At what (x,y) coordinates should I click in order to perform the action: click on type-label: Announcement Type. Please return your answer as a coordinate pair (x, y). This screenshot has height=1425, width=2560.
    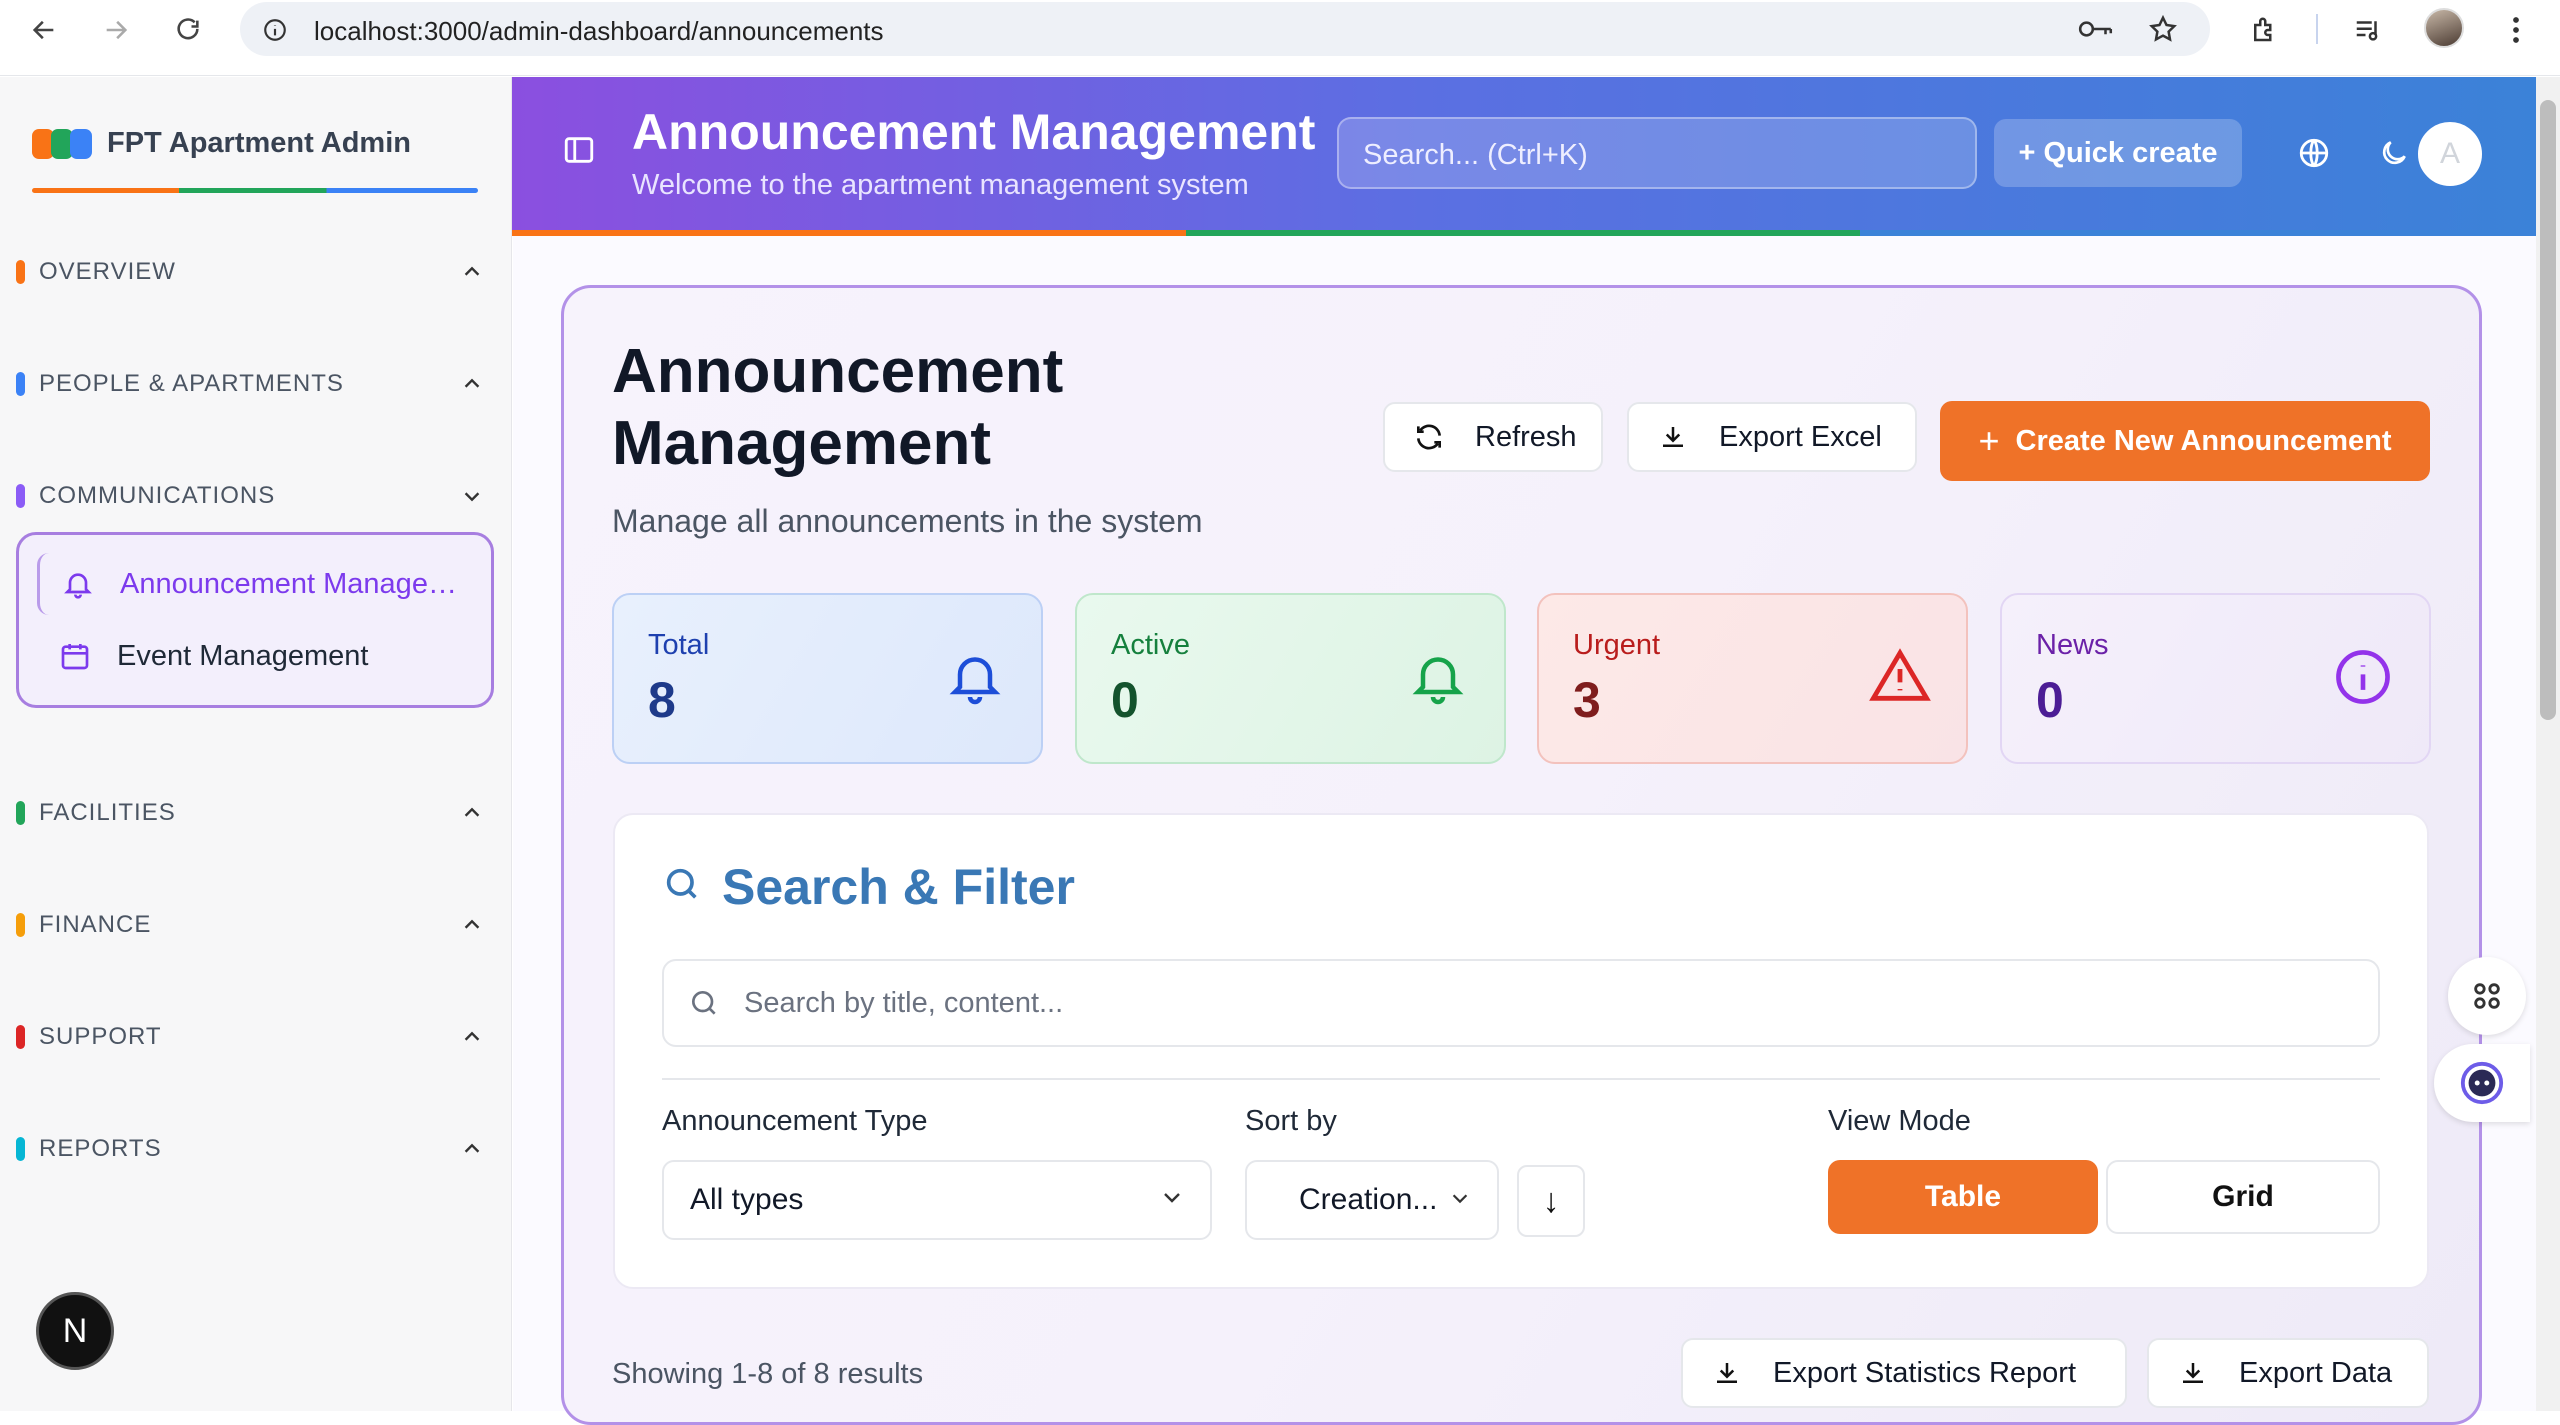
    Looking at the image, I should click on (795, 1121).